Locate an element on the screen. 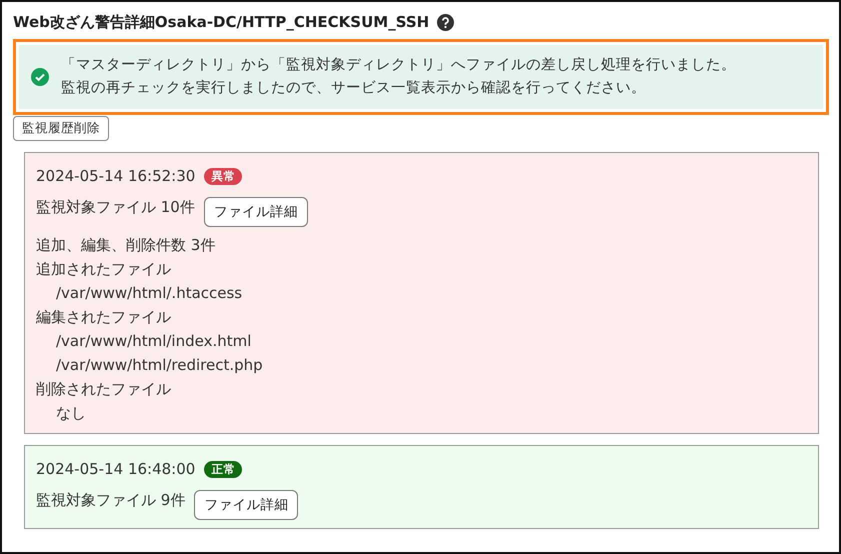 Image resolution: width=841 pixels, height=554 pixels. status-badge: 異常 is located at coordinates (223, 176).